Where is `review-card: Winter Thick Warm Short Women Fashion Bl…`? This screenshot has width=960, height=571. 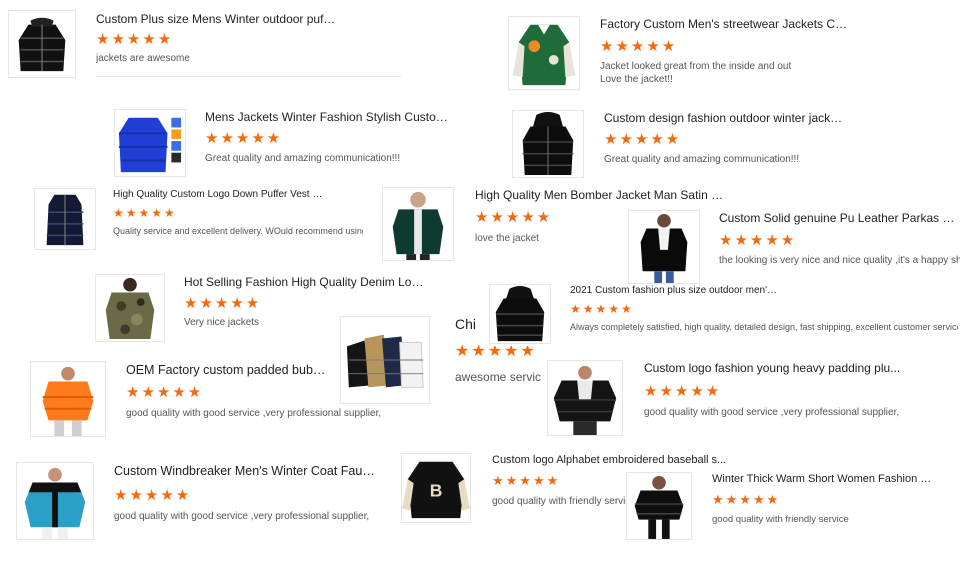 review-card: Winter Thick Warm Short Women Fashion Bl… is located at coordinates (782, 507).